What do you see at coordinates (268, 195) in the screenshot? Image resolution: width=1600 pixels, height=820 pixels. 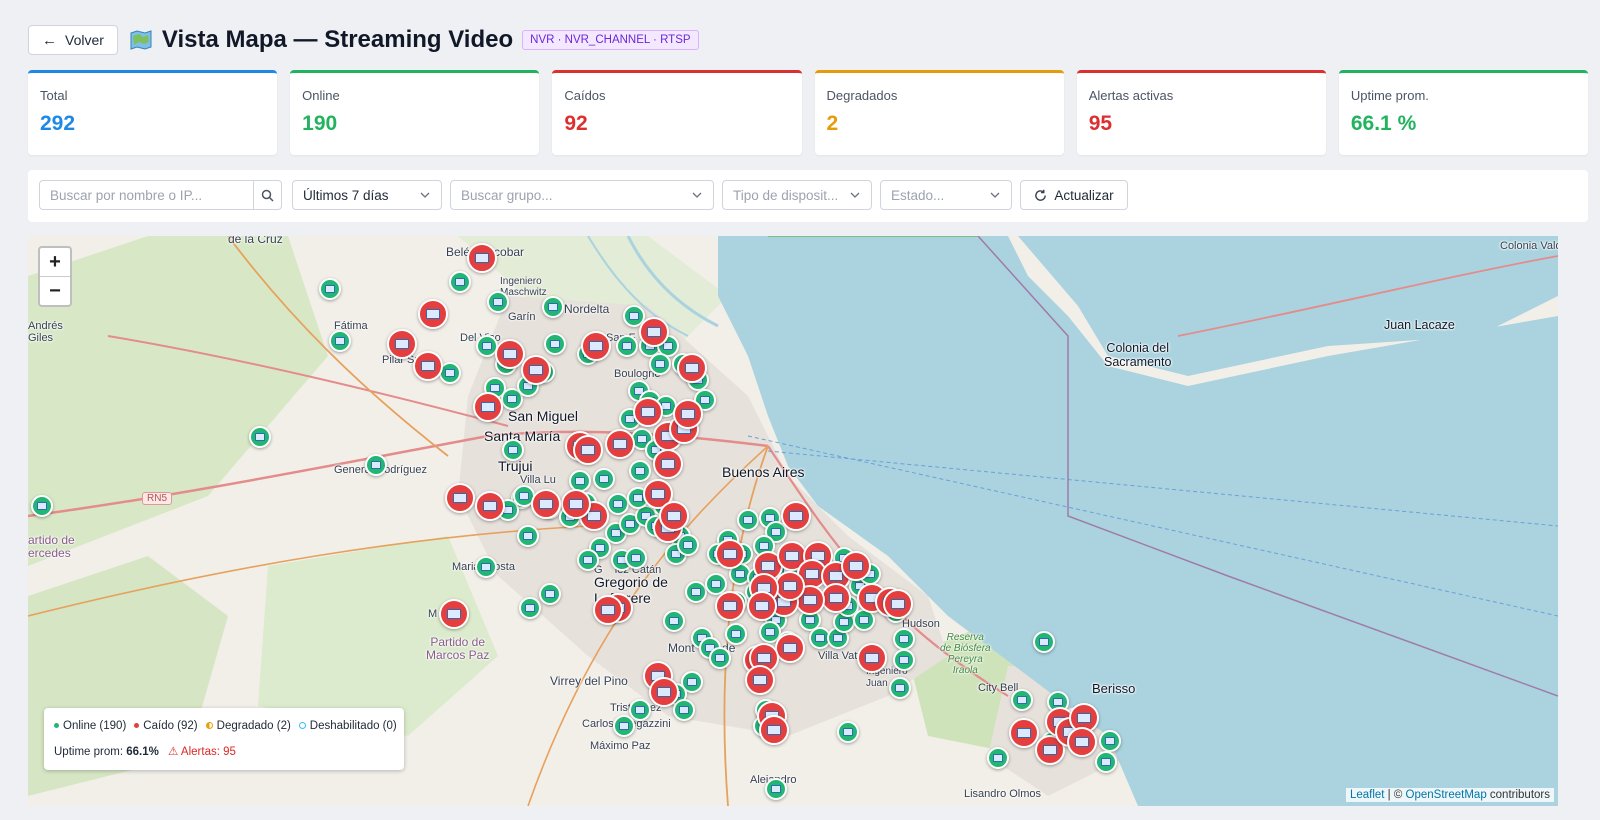 I see `search-button` at bounding box center [268, 195].